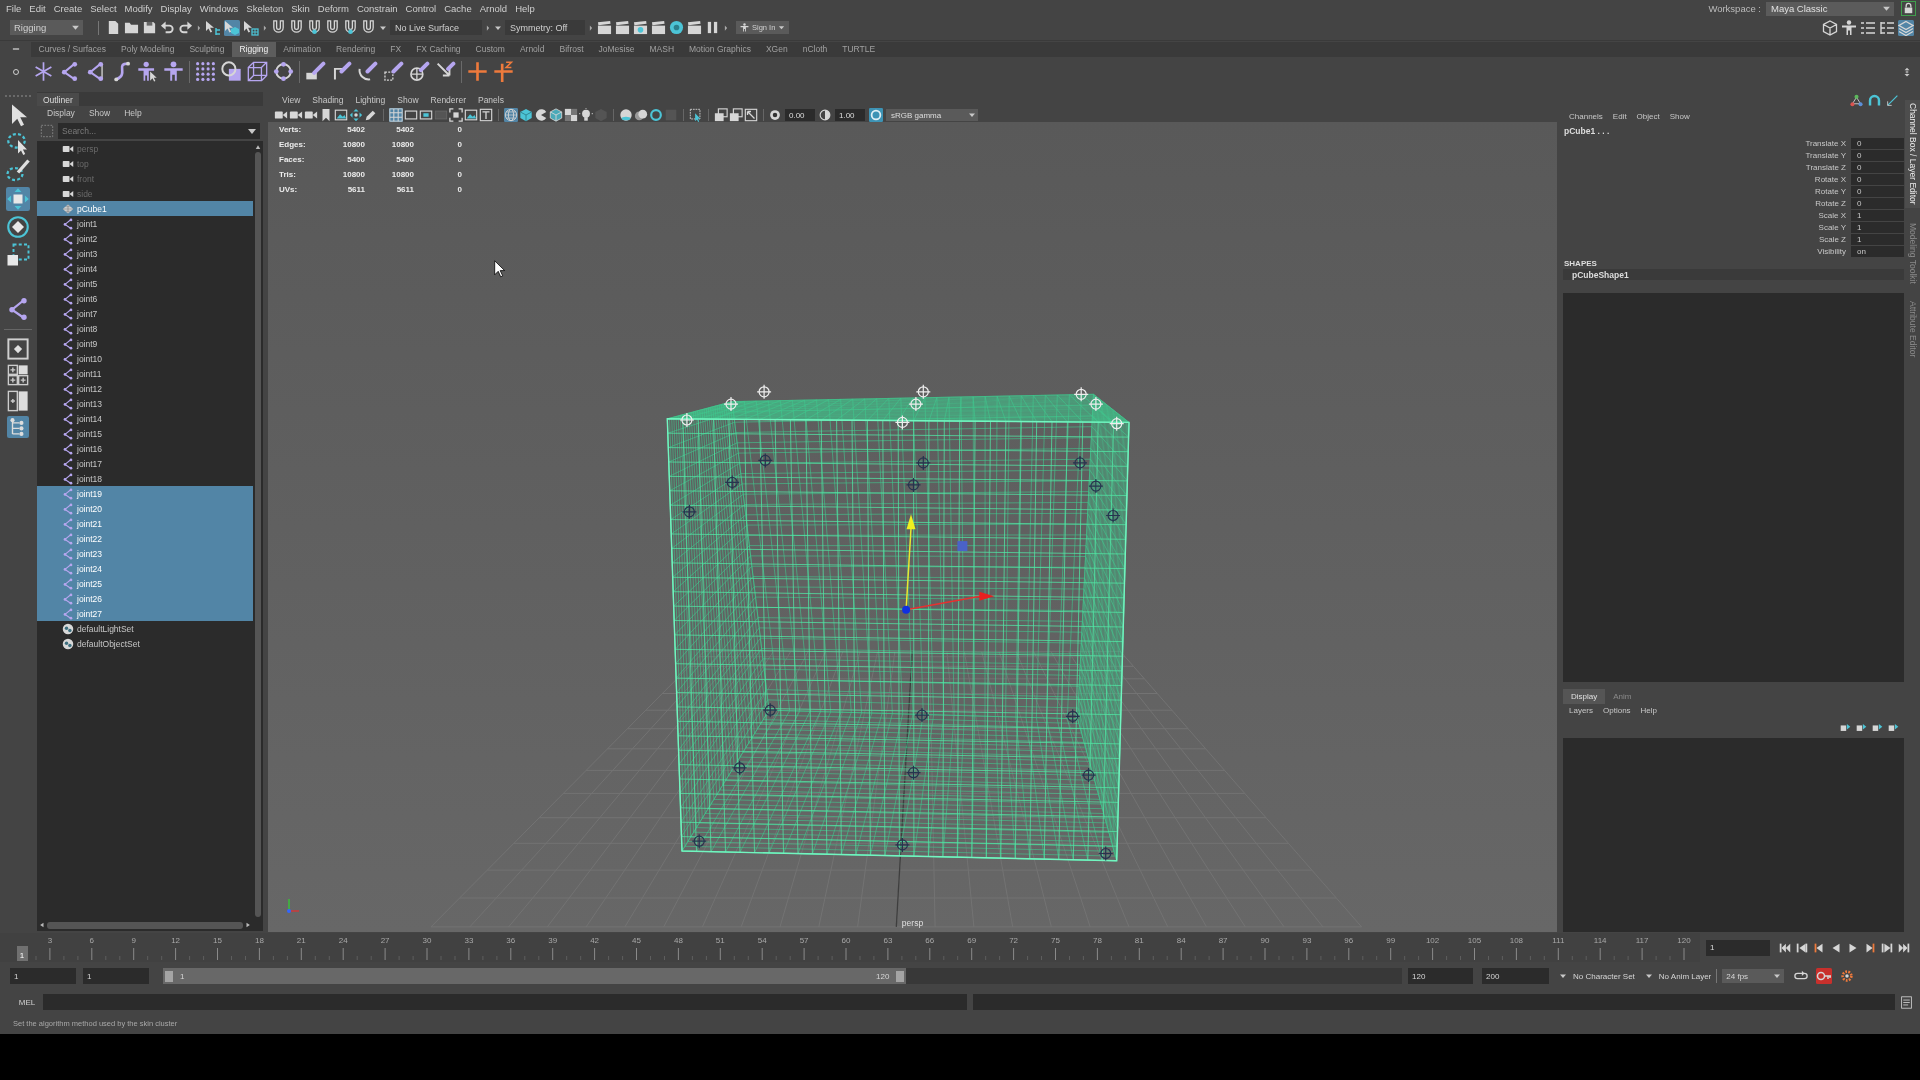  What do you see at coordinates (586, 115) in the screenshot?
I see `light-bulb-icon` at bounding box center [586, 115].